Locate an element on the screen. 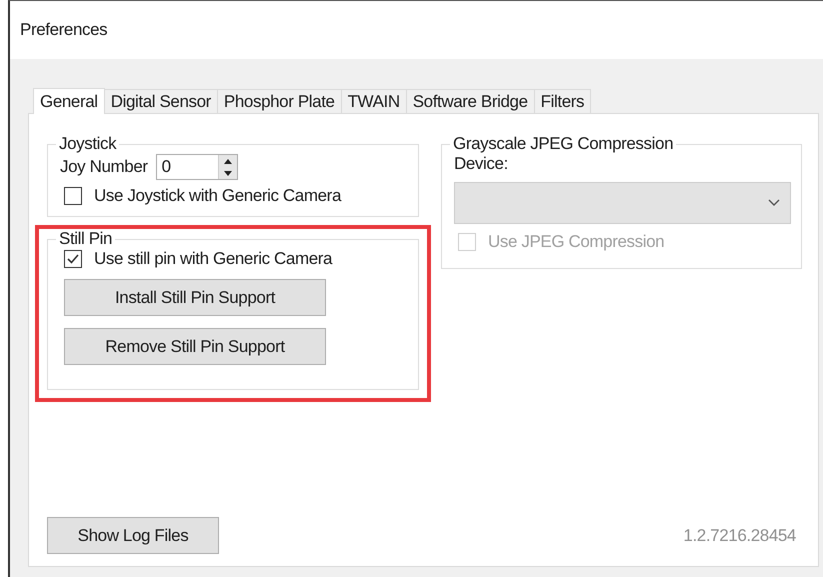  show-log-files-button: Show Log Files is located at coordinates (133, 535).